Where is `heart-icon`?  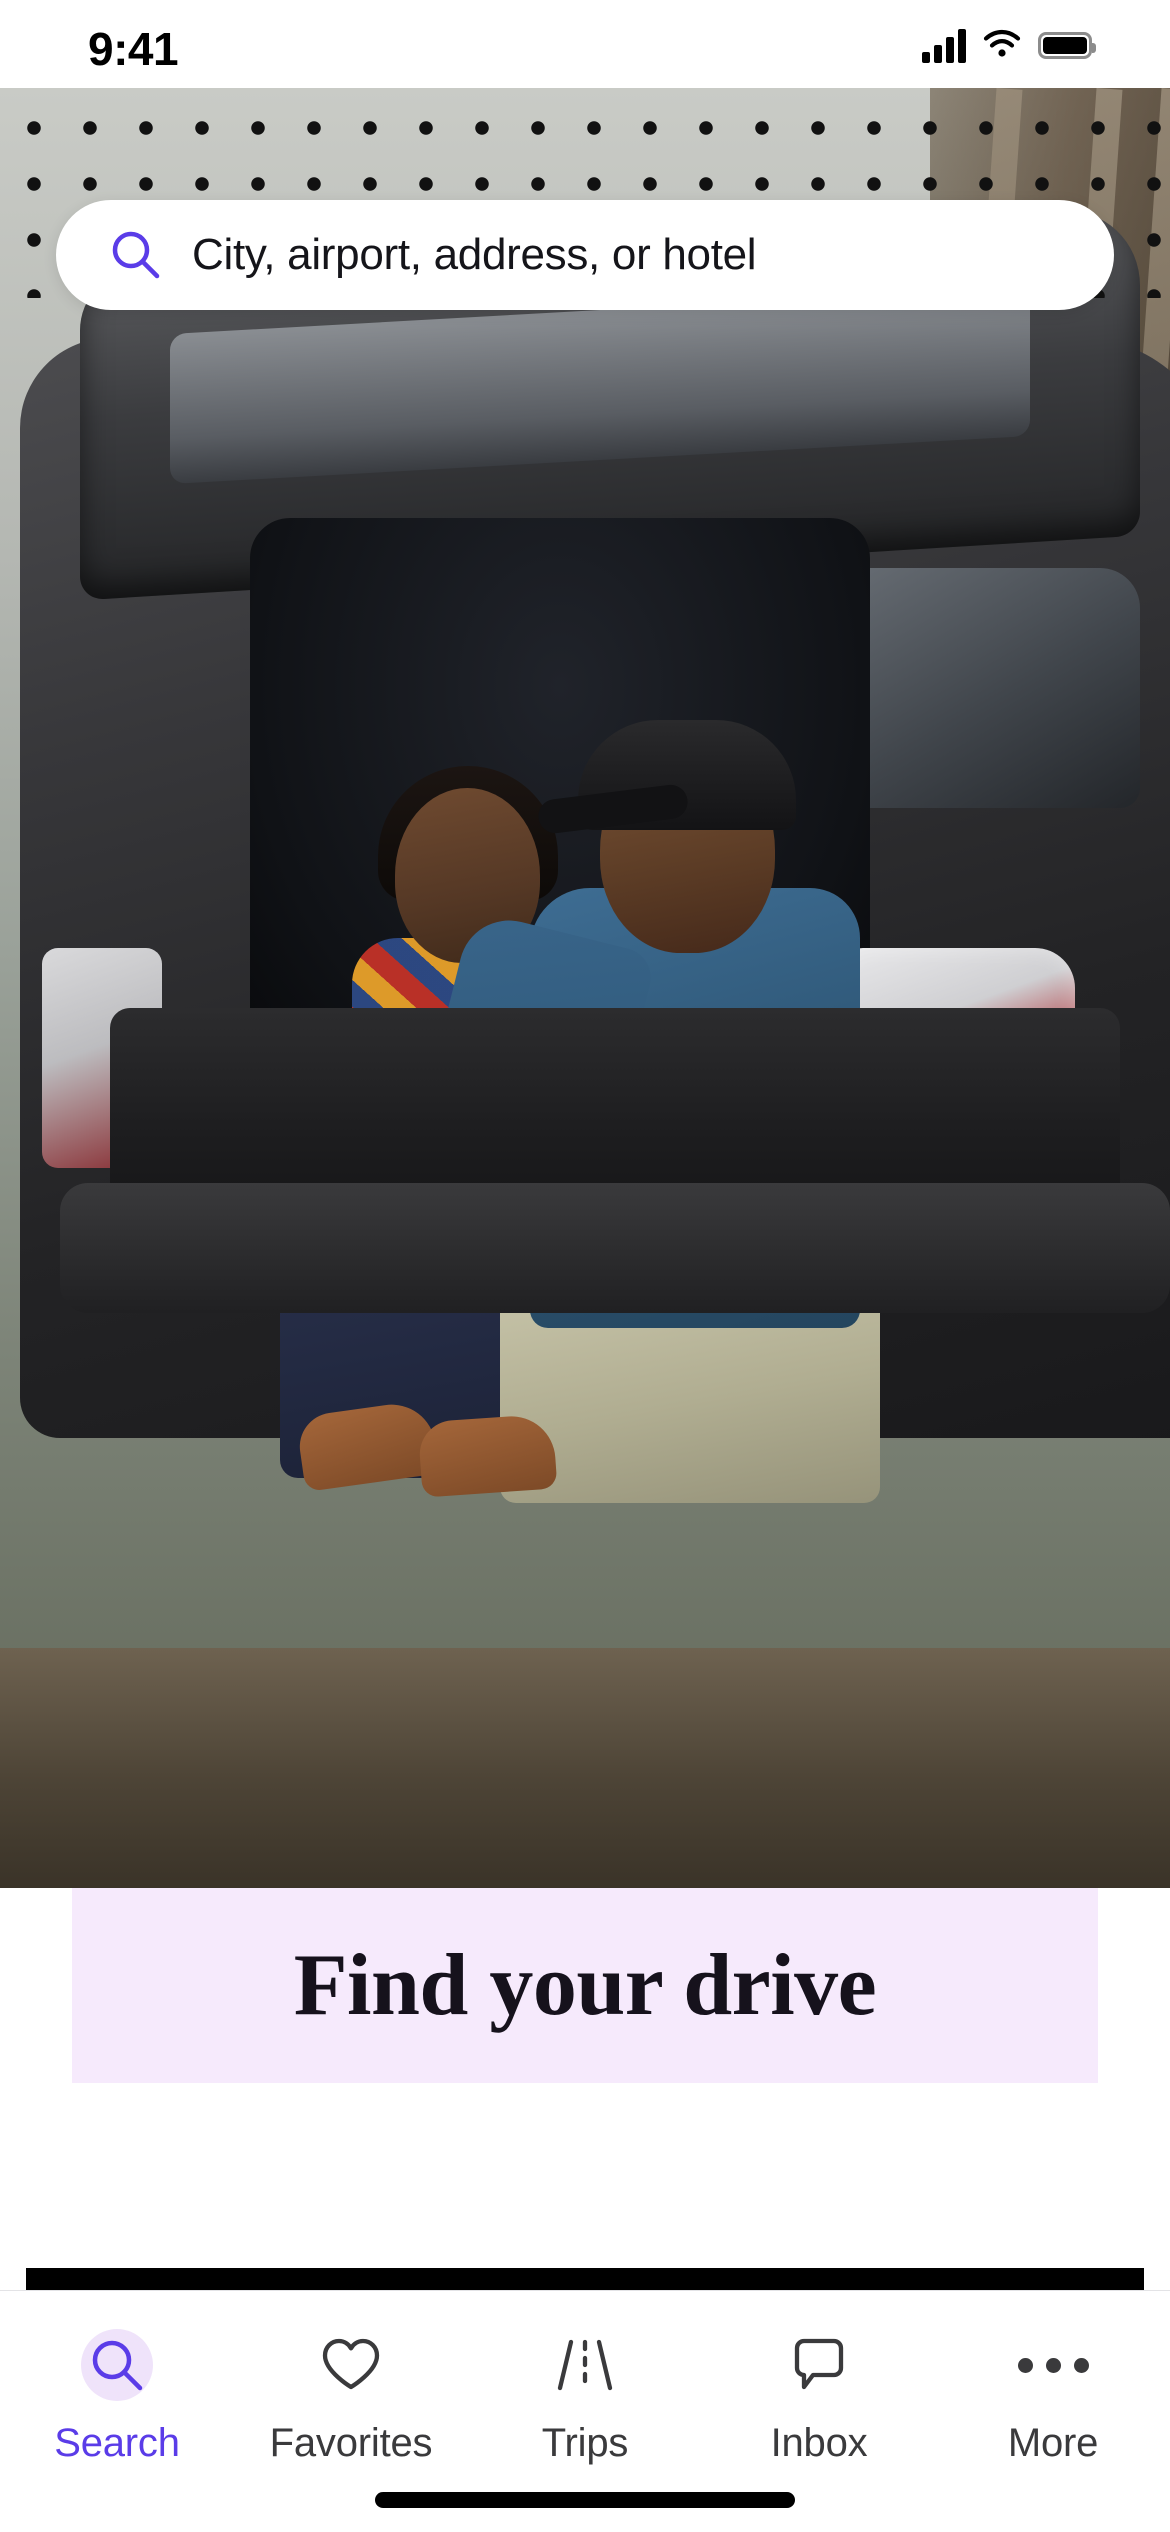
heart-icon is located at coordinates (351, 2365).